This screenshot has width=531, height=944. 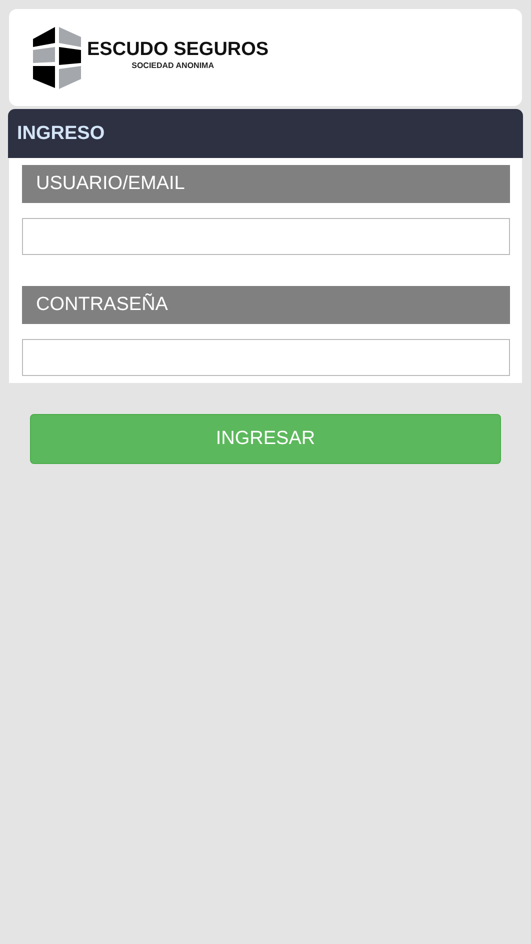 I want to click on field-label: CONTRASEÑA, so click(x=266, y=305).